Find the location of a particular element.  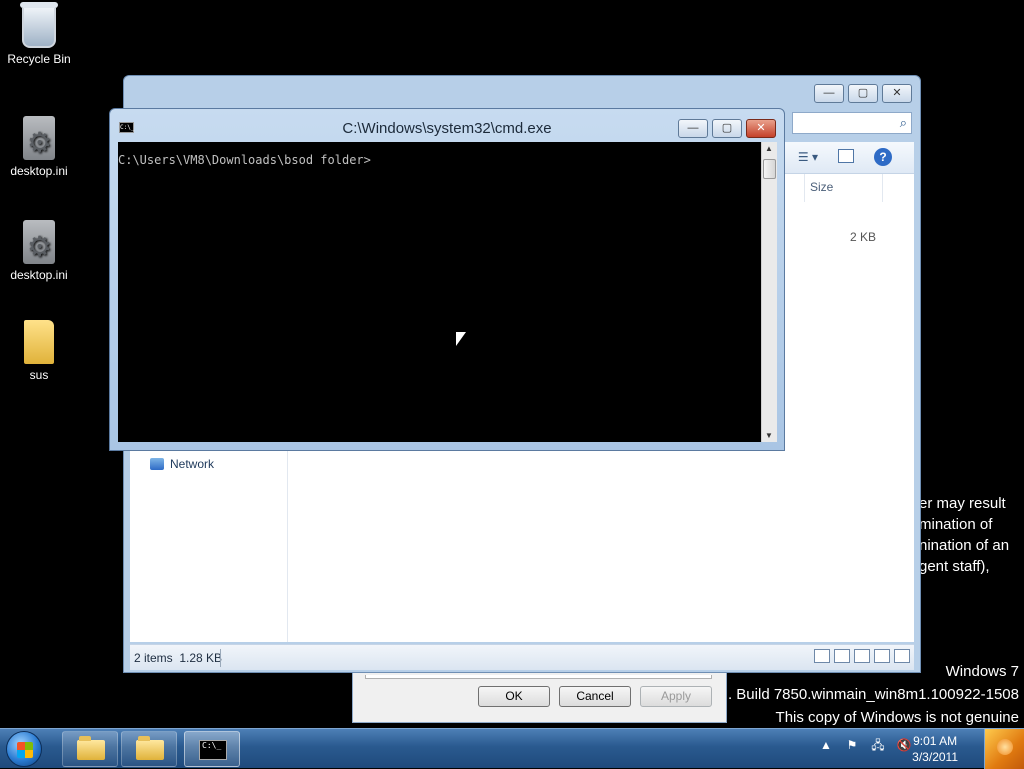

desktop-icon-sus-folder: sus is located at coordinates (39, 351).